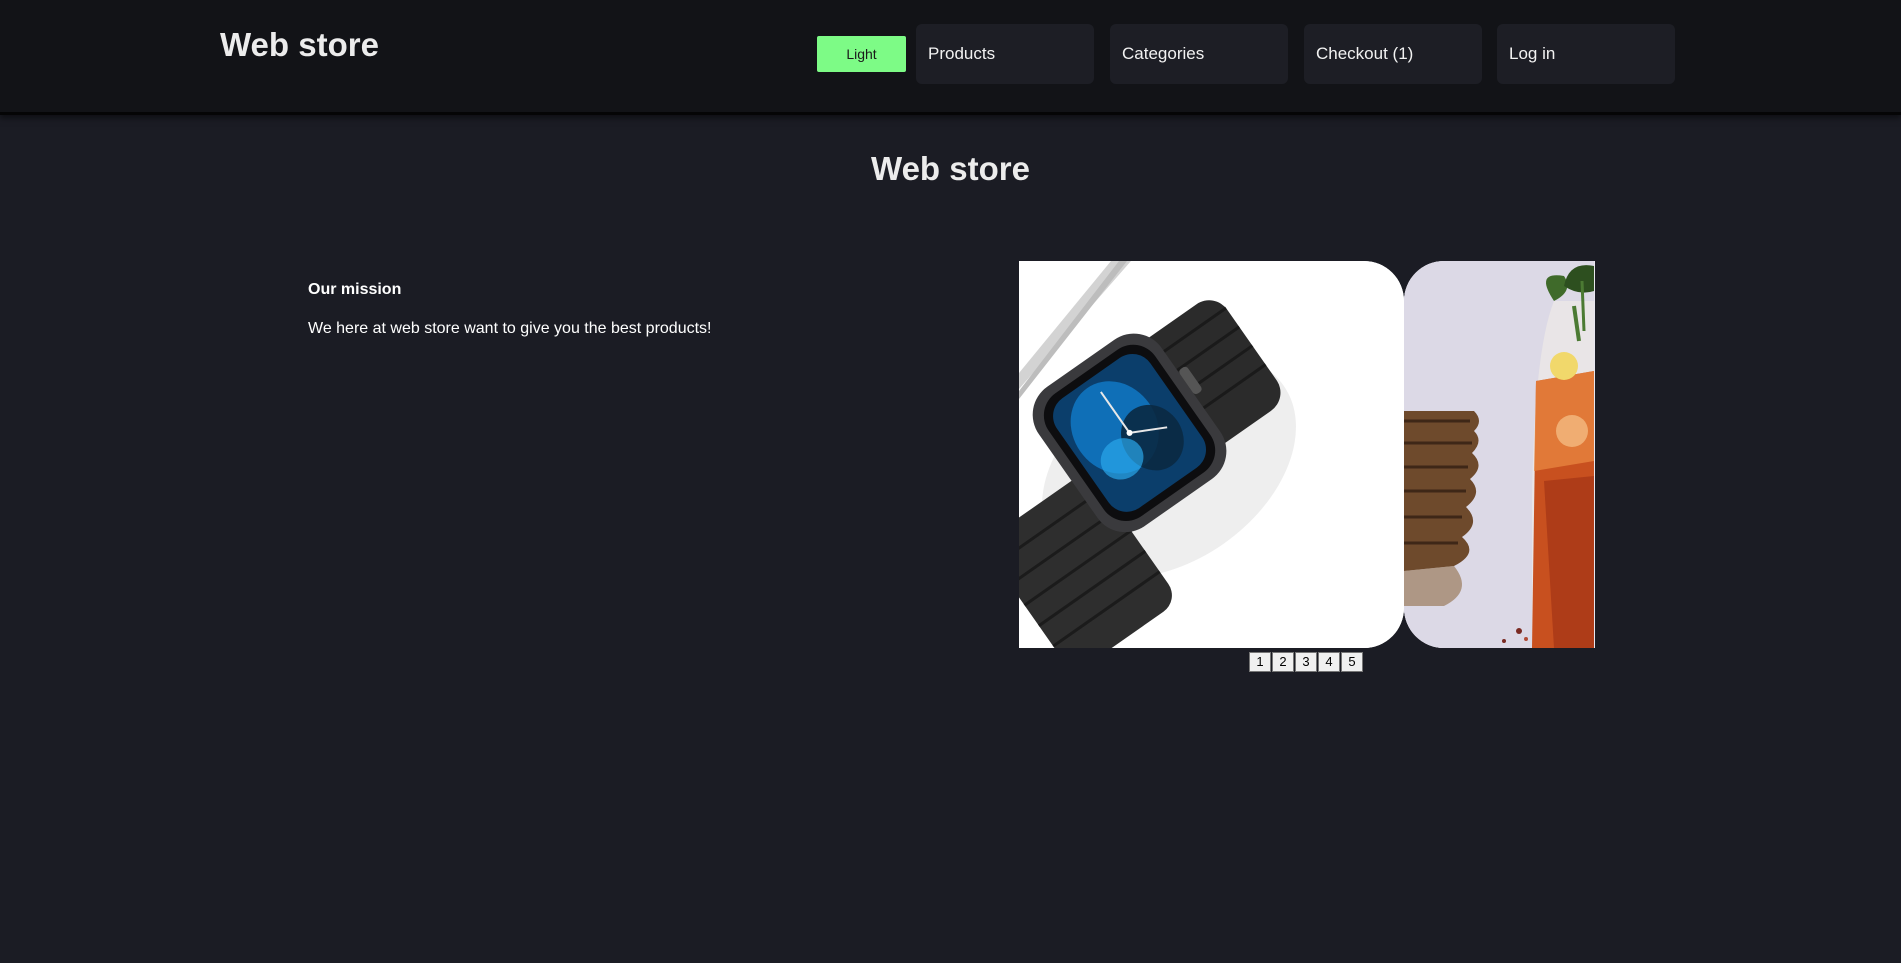 This screenshot has width=1901, height=963. What do you see at coordinates (1199, 54) in the screenshot?
I see `nav-categories-link: Categories` at bounding box center [1199, 54].